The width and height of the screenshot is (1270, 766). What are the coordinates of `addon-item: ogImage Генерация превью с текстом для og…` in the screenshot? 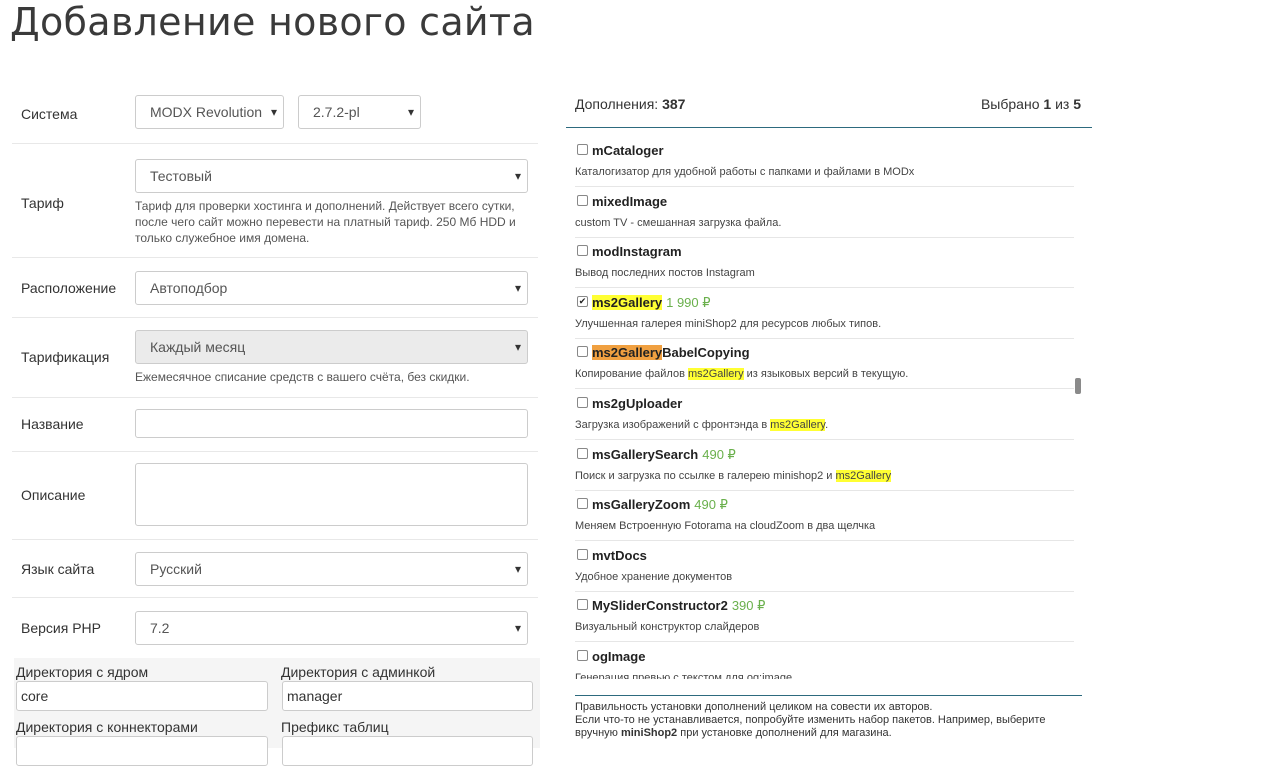 It's located at (824, 660).